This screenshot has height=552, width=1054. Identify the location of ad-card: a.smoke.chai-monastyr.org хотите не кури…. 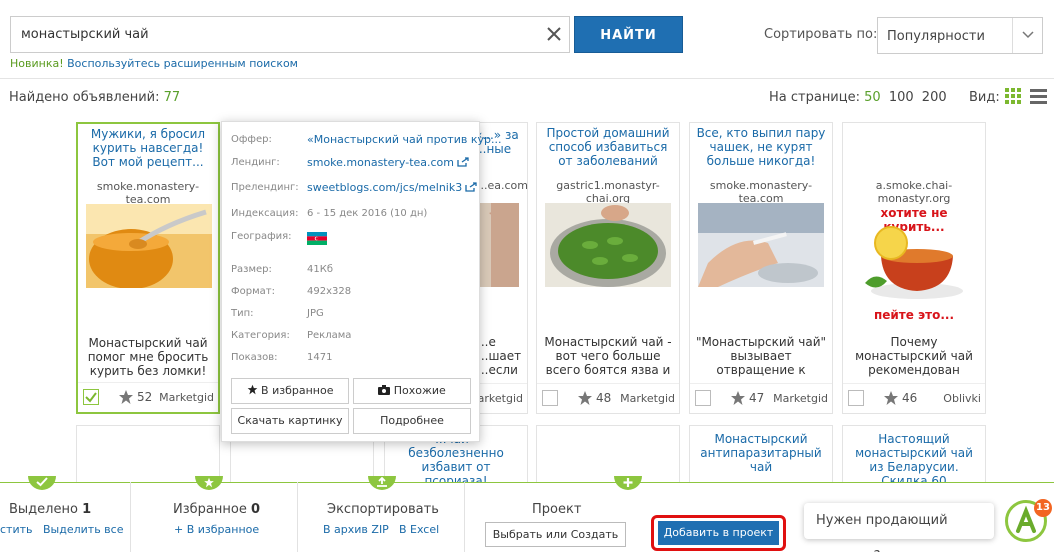
(914, 268).